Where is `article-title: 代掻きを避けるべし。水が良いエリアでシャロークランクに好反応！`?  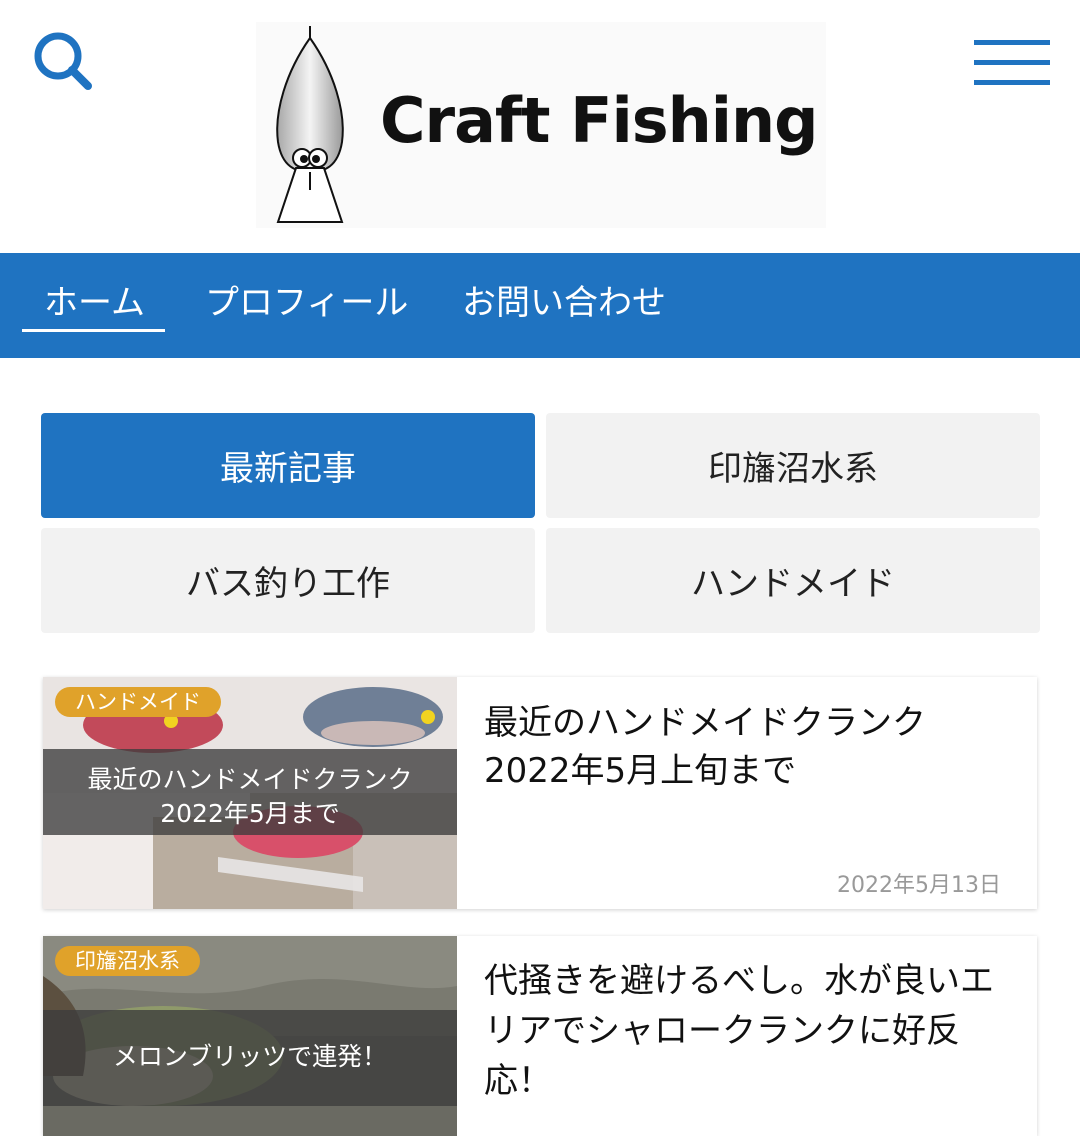 article-title: 代掻きを避けるべし。水が良いエリアでシャロークランクに好反応！ is located at coordinates (744, 1031).